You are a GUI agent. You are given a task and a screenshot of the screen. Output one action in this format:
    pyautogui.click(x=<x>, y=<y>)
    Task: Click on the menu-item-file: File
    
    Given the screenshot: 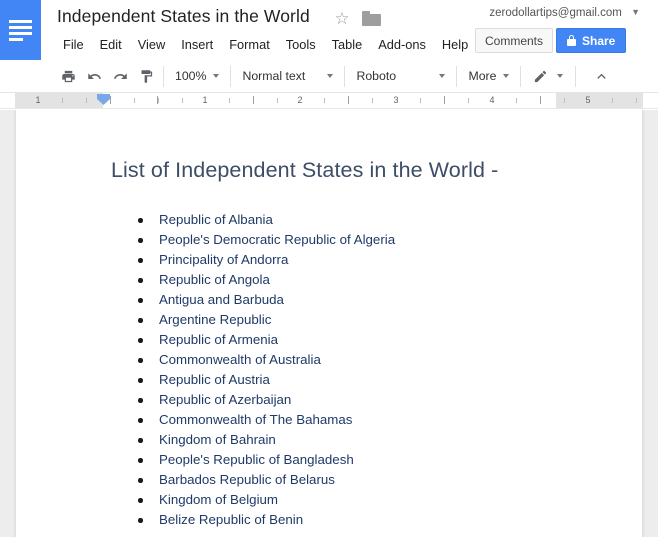 What is the action you would take?
    pyautogui.click(x=73, y=45)
    